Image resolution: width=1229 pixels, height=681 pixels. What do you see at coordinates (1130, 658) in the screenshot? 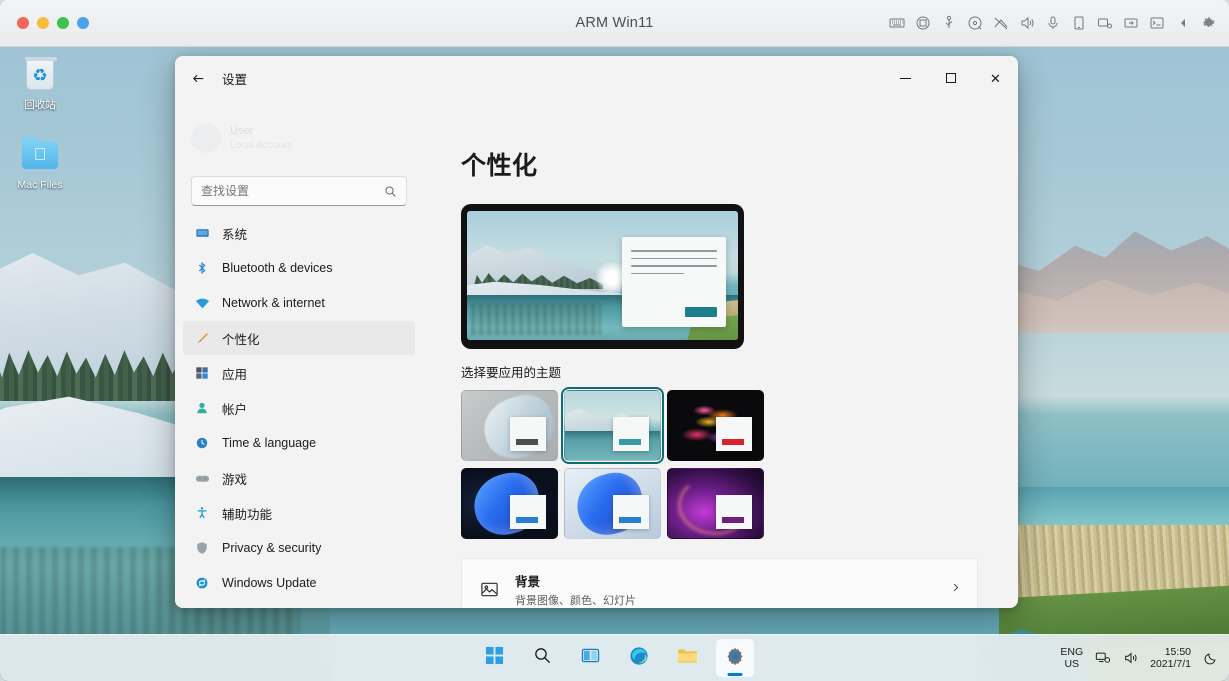
I see `volume-icon` at bounding box center [1130, 658].